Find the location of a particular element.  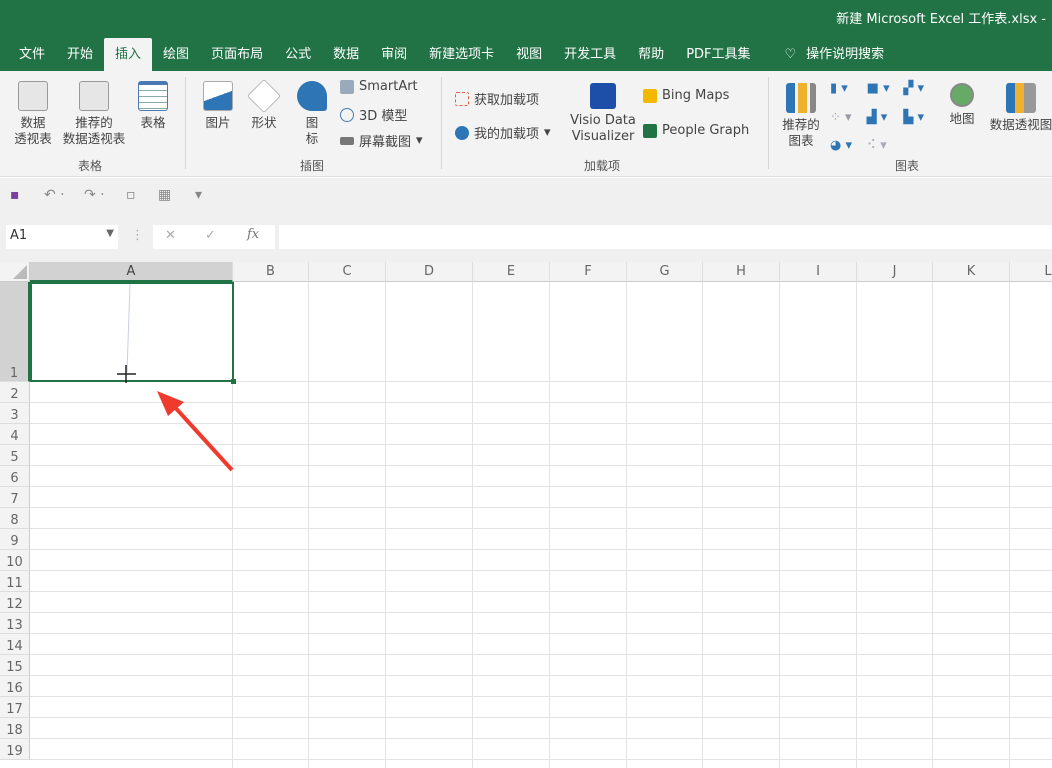

row-header-11: 11 is located at coordinates (15, 581).